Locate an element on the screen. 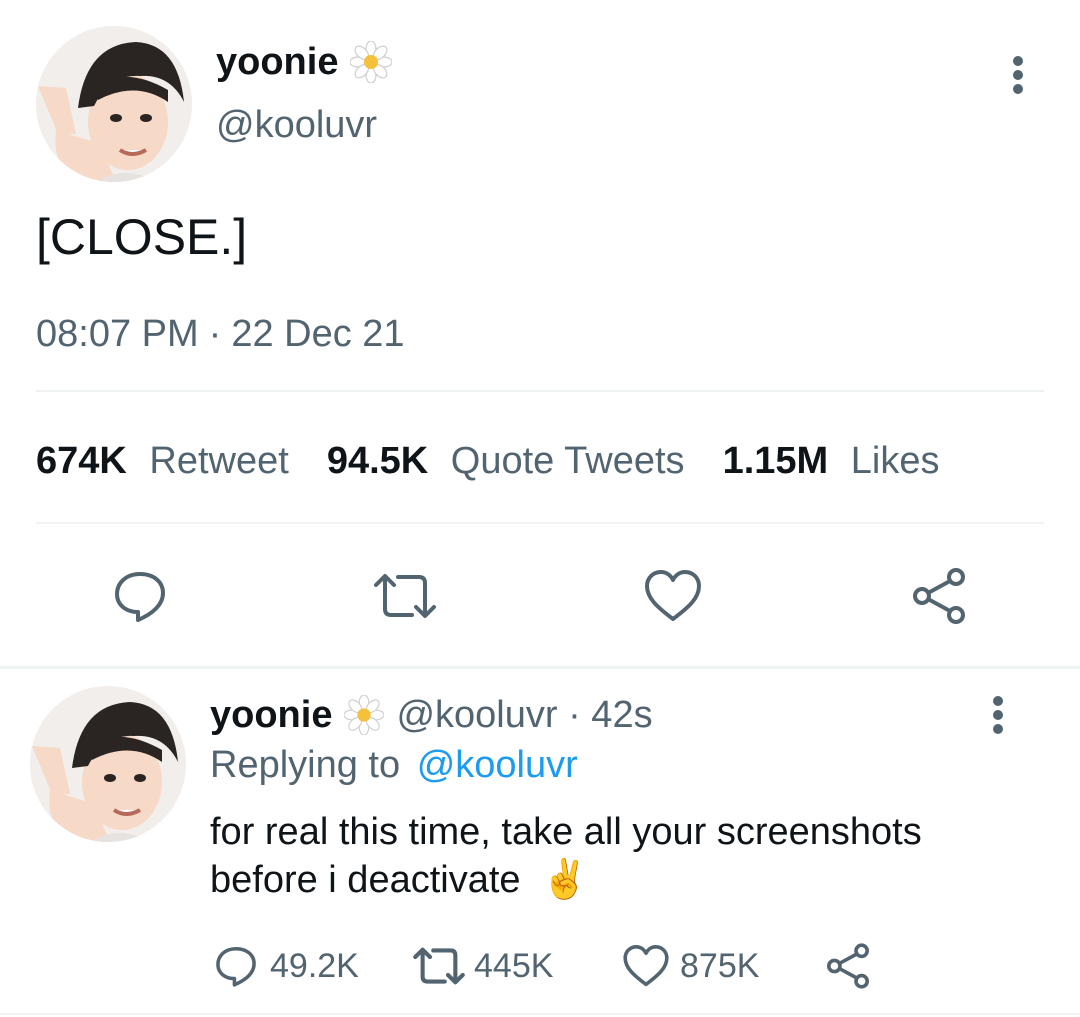 This screenshot has width=1080, height=1017. like-count: 875K is located at coordinates (720, 965).